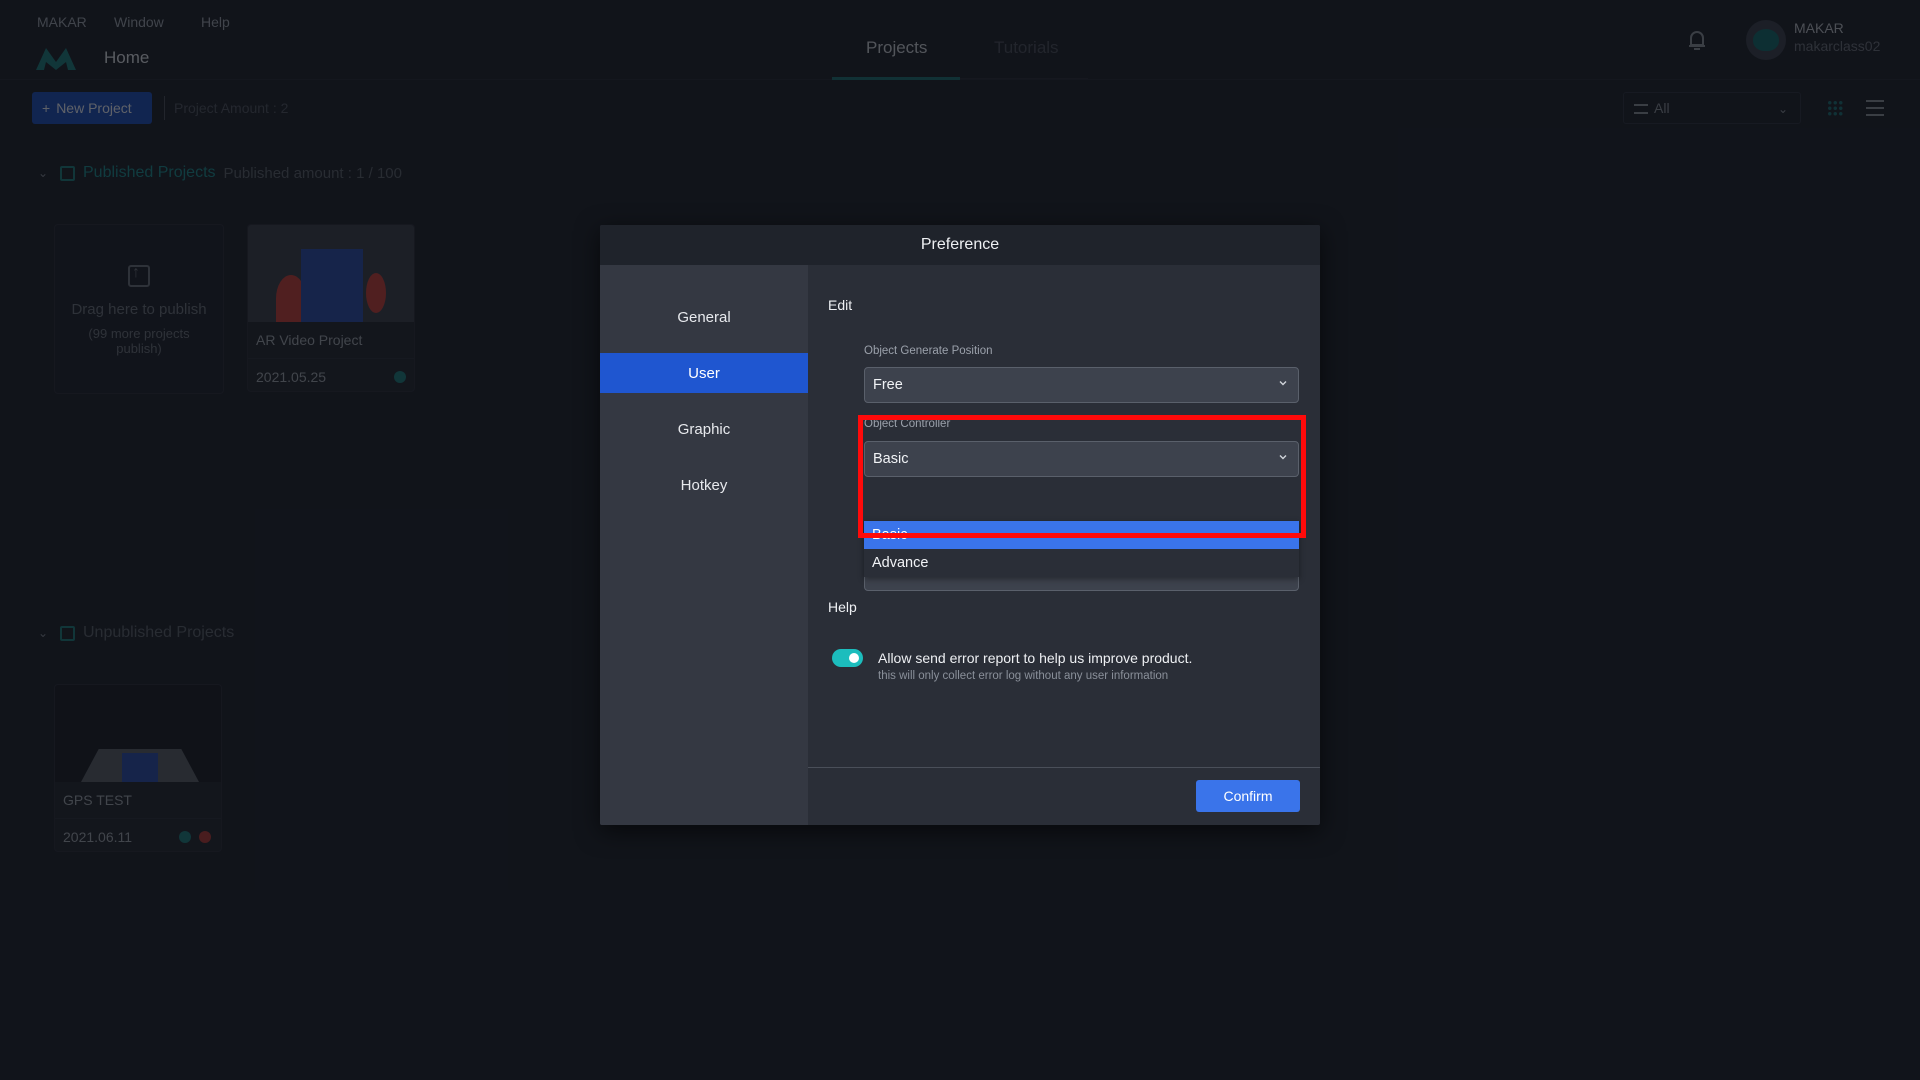 The height and width of the screenshot is (1080, 1920). Describe the element at coordinates (1081, 385) in the screenshot. I see `object-generate-position-select: Free` at that location.